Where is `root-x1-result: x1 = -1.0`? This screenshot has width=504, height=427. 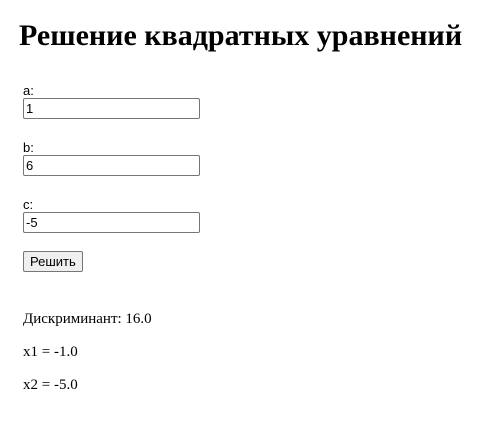
root-x1-result: x1 = -1.0 is located at coordinates (50, 352).